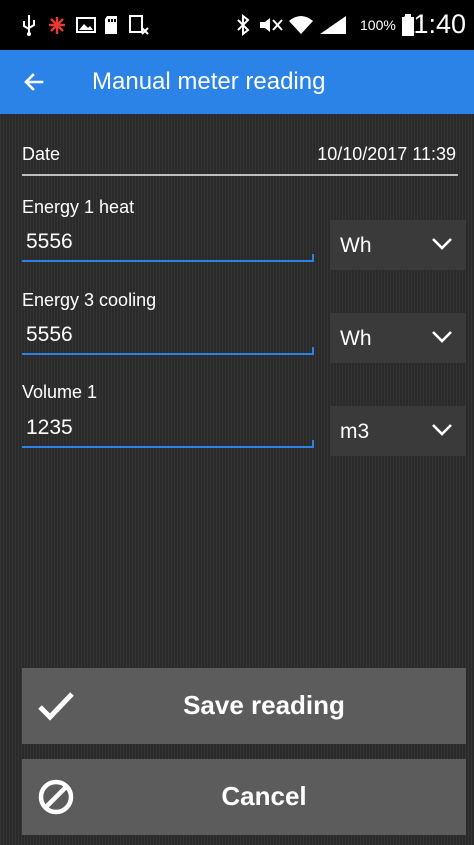  I want to click on app-bar: Manual meter reading, so click(237, 82).